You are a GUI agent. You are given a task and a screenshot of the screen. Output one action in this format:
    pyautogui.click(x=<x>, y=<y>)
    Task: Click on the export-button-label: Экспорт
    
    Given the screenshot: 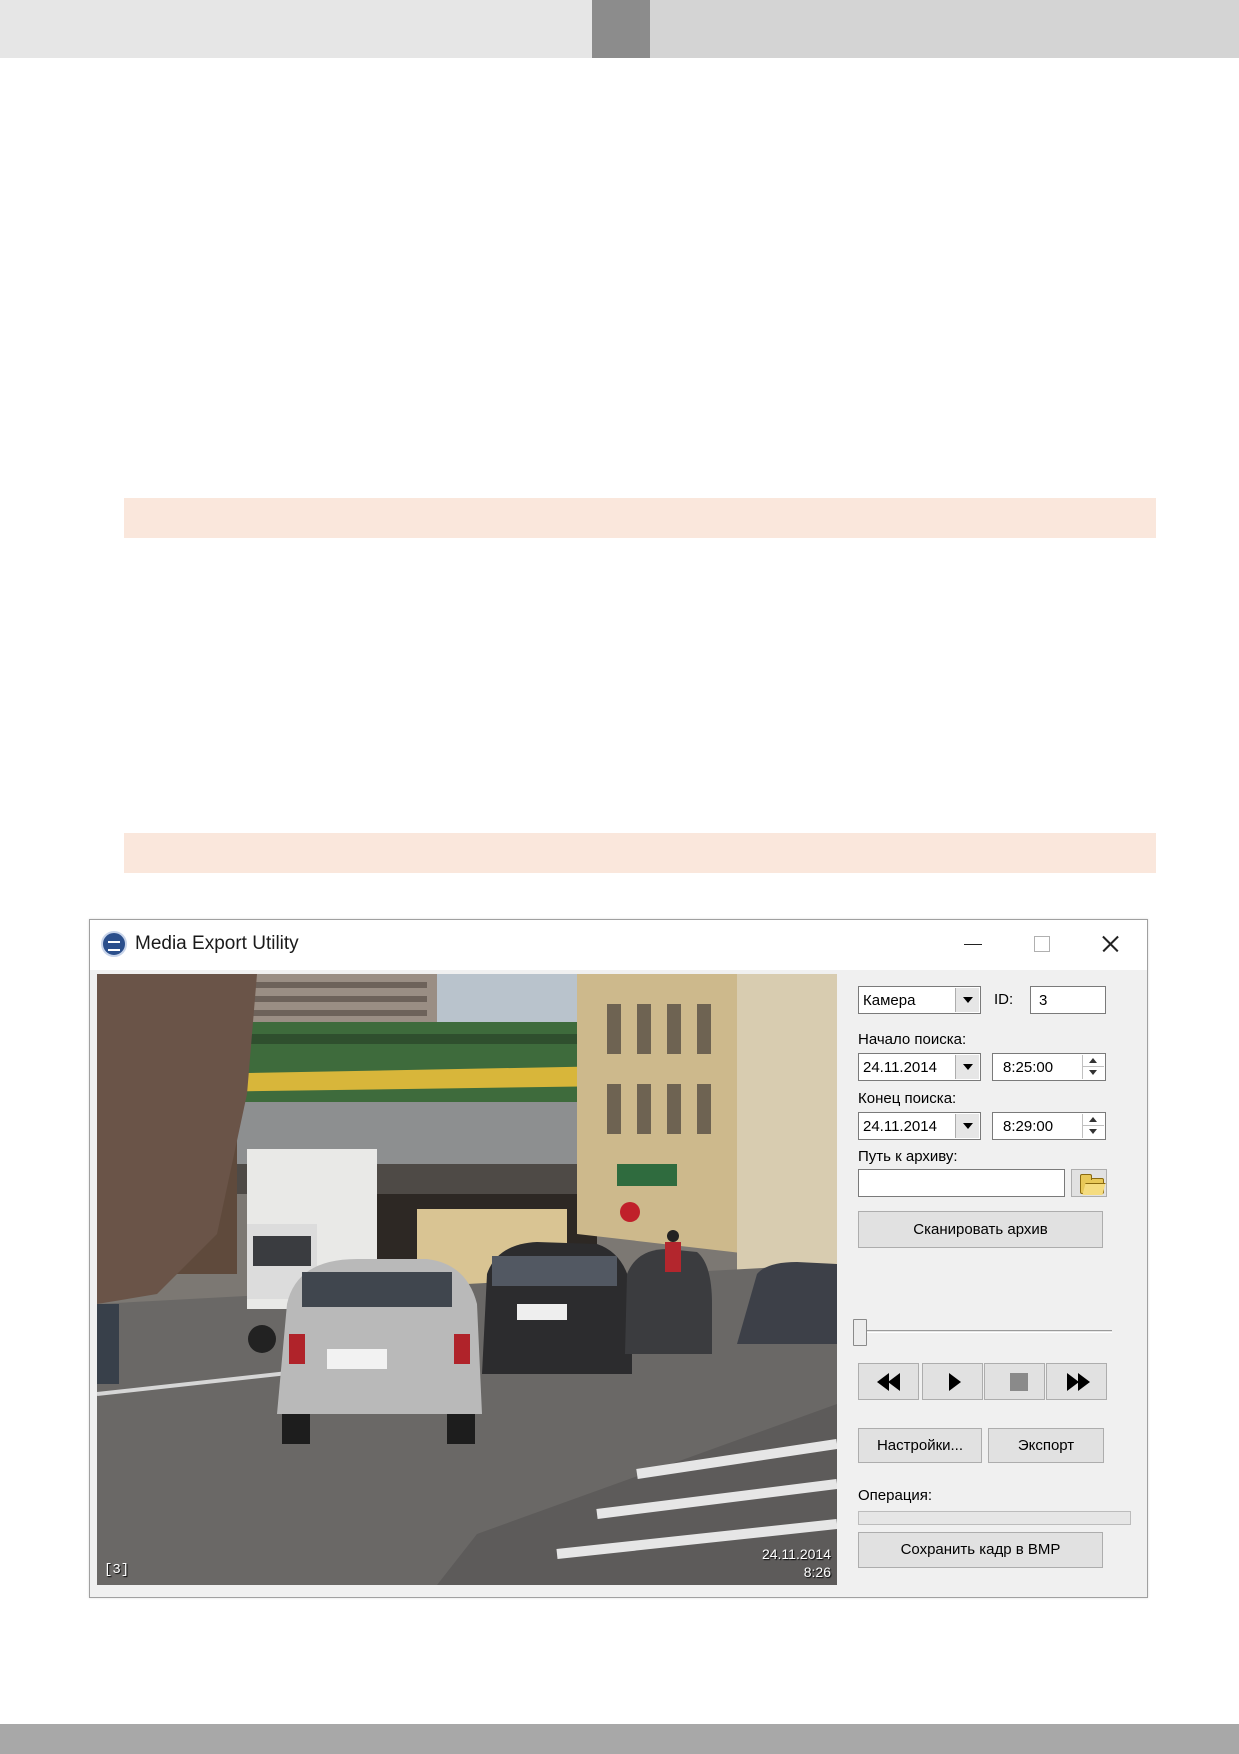 What is the action you would take?
    pyautogui.click(x=1046, y=1445)
    